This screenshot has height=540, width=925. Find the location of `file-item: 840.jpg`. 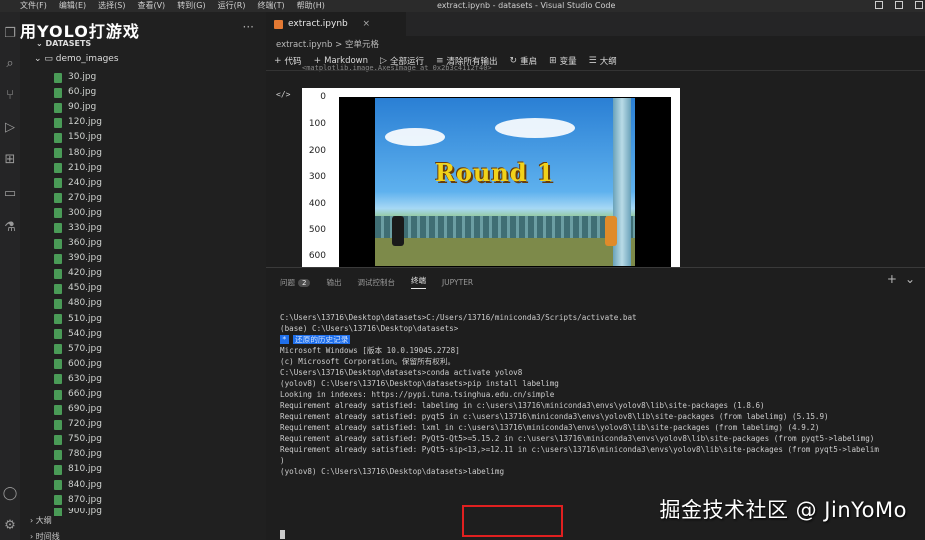

file-item: 840.jpg is located at coordinates (78, 485).